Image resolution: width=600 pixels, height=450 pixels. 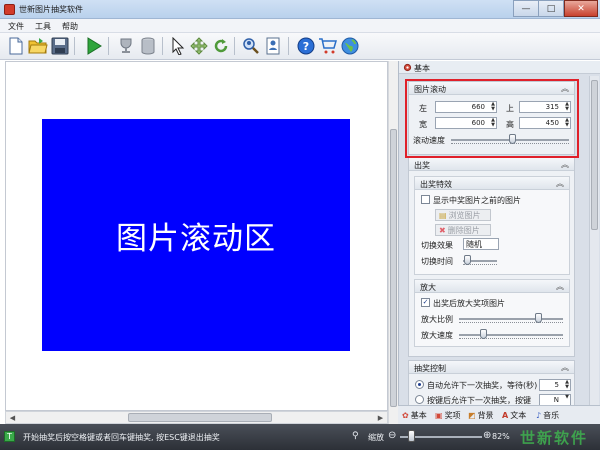 I want to click on move-icon, so click(x=199, y=46).